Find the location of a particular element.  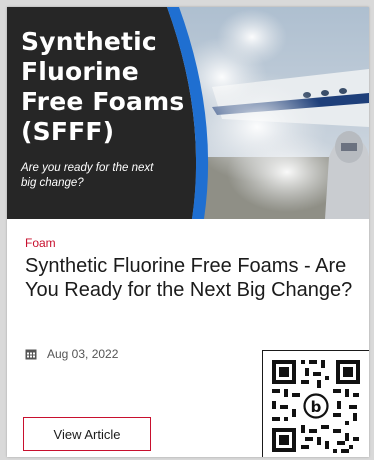

qr-code-icon: b is located at coordinates (315, 403).